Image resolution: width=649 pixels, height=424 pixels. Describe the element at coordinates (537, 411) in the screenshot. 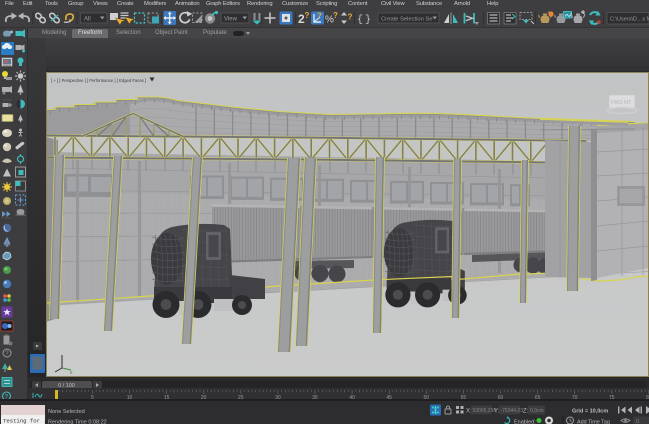

I see `svg-text: 0,0cm` at that location.